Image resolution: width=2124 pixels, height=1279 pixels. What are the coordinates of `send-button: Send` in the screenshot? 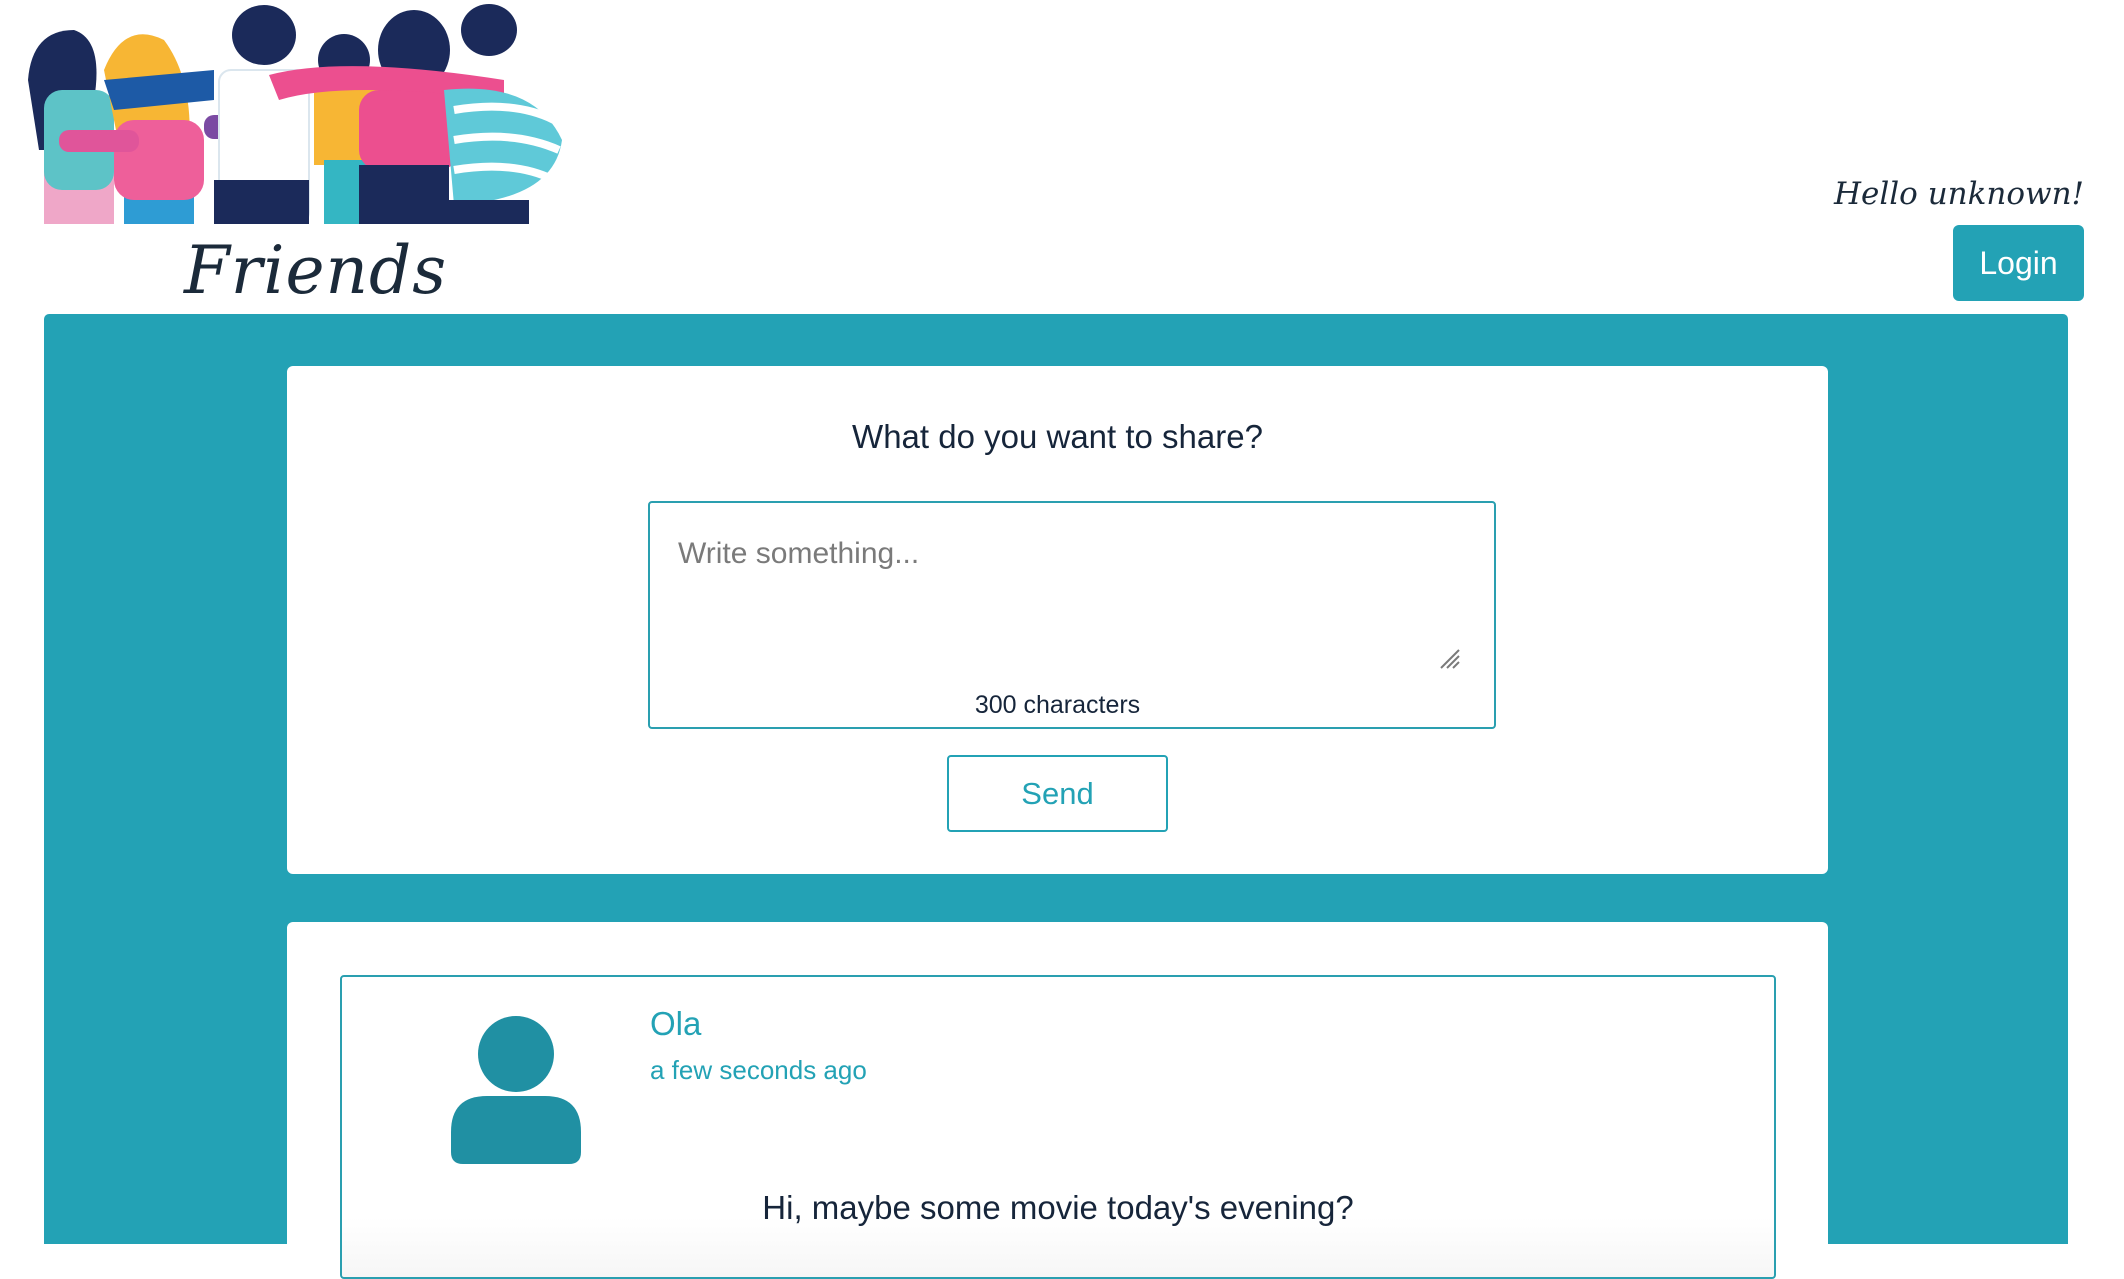 It's located at (1057, 793).